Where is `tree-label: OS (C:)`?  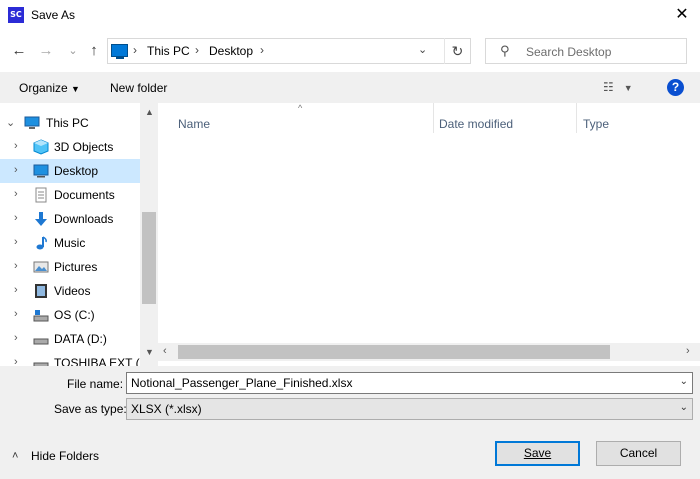 tree-label: OS (C:) is located at coordinates (74, 315).